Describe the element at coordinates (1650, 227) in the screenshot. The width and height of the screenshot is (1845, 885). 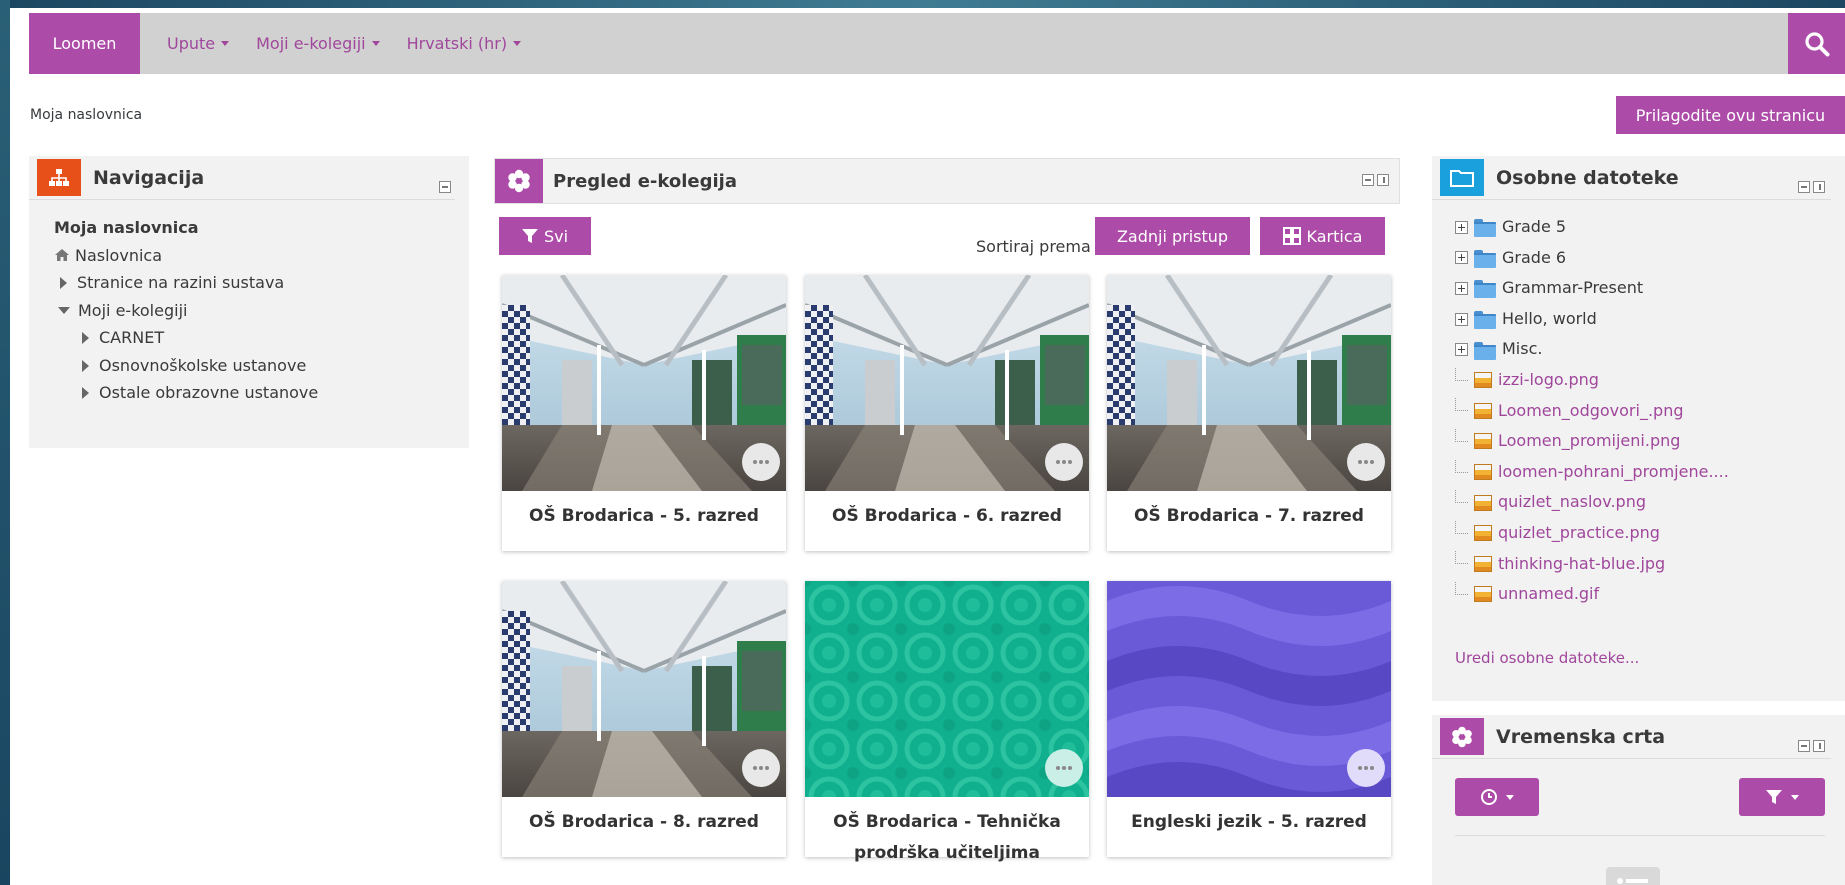
I see `folder-item: Grade 5` at that location.